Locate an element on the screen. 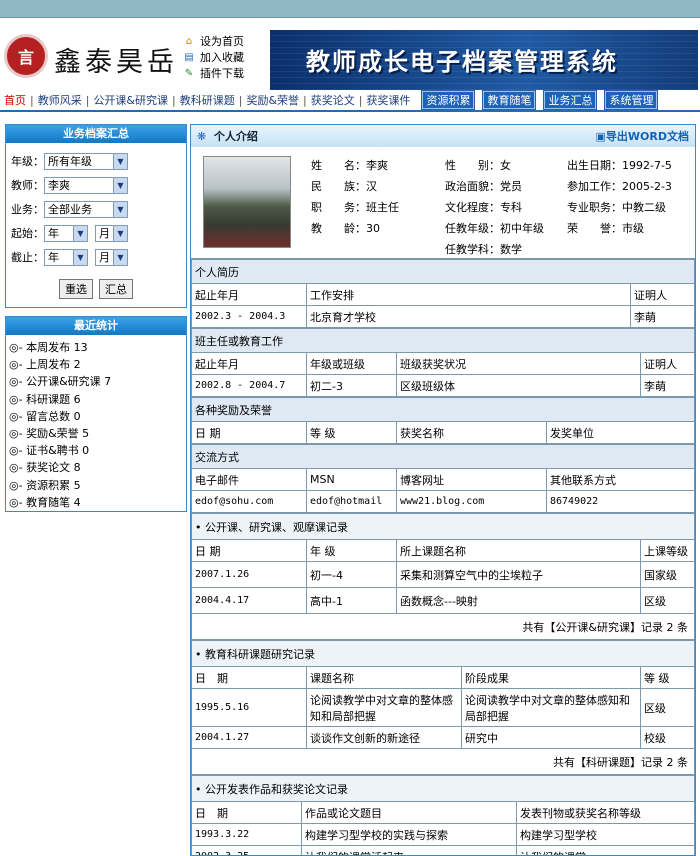 The image size is (700, 856). banner: 教师成长电子档案管理系统 is located at coordinates (484, 60).